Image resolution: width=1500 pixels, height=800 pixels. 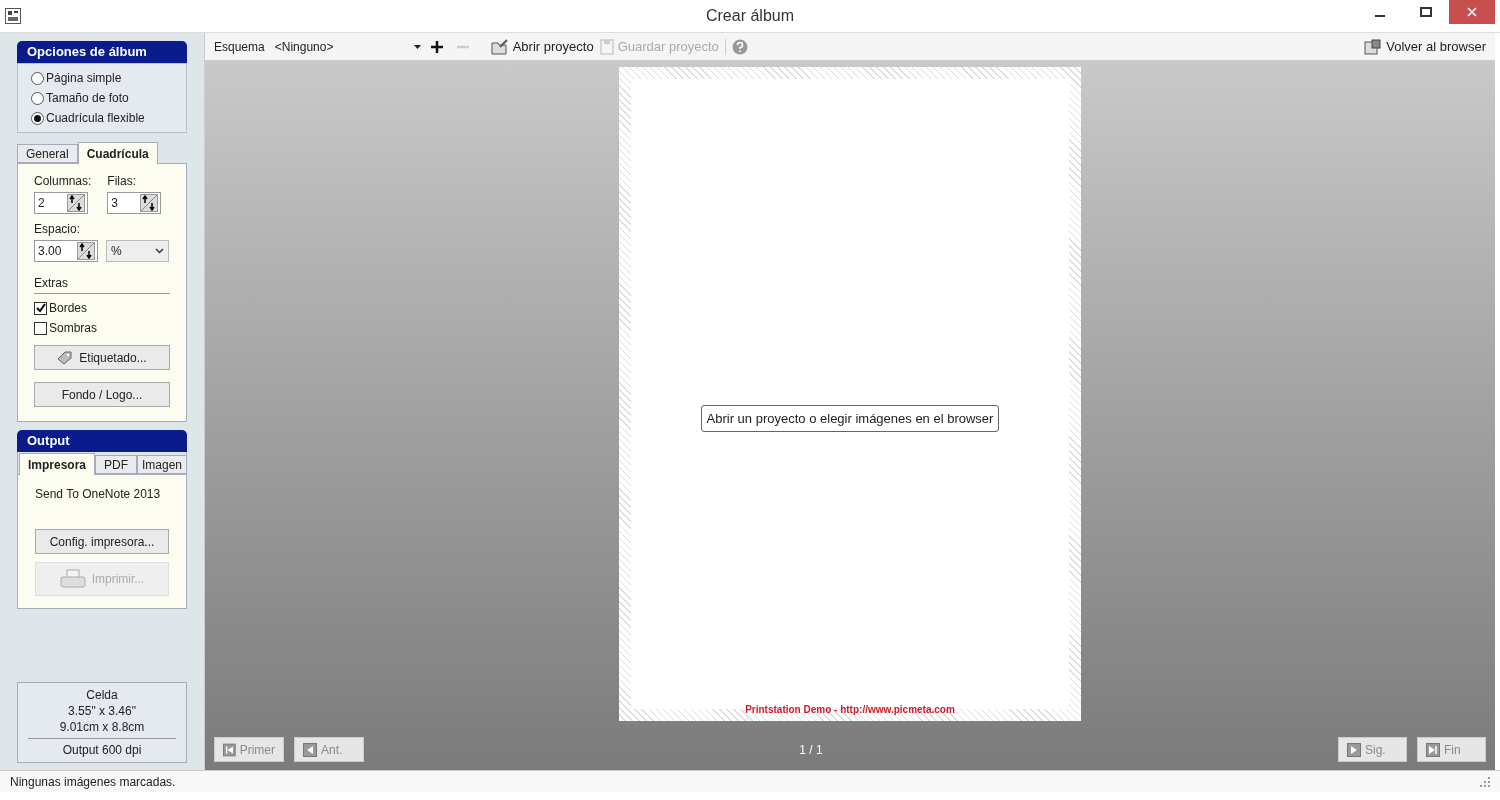 I want to click on help-icon, so click(x=739, y=46).